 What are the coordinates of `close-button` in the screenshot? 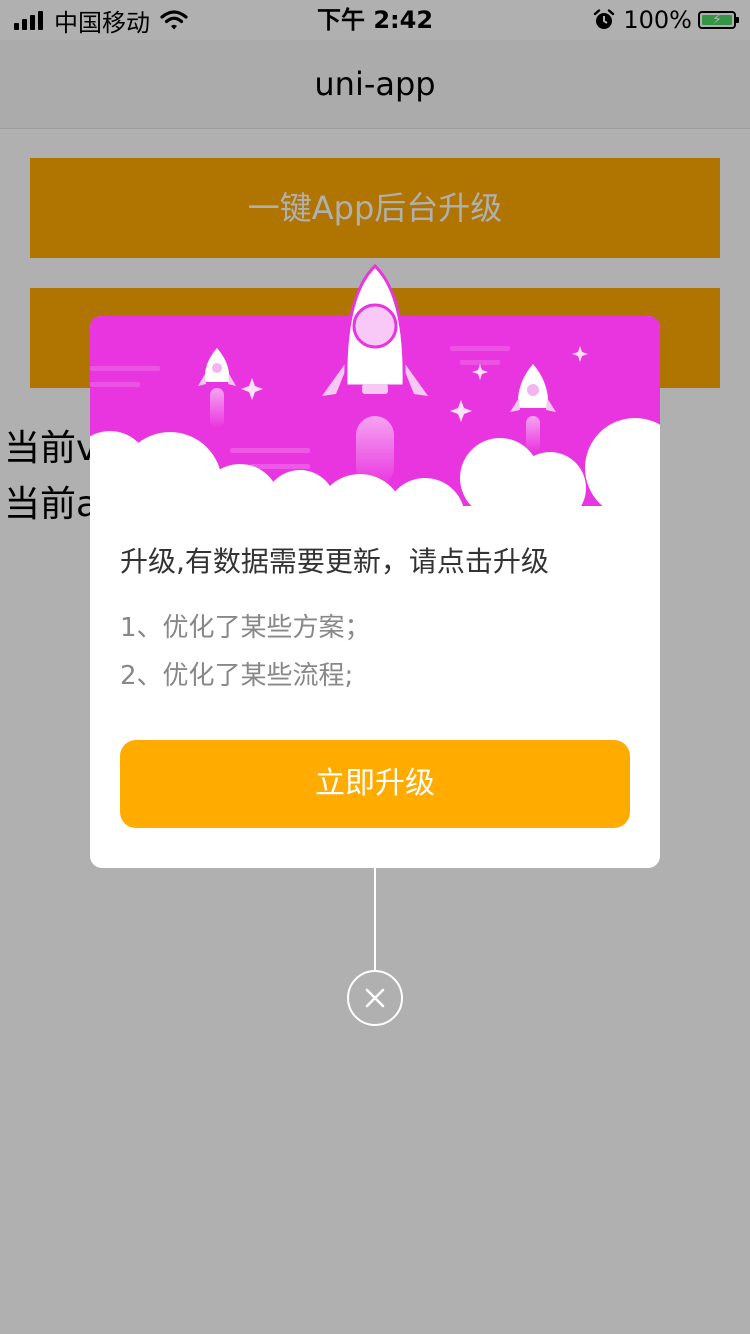 It's located at (375, 998).